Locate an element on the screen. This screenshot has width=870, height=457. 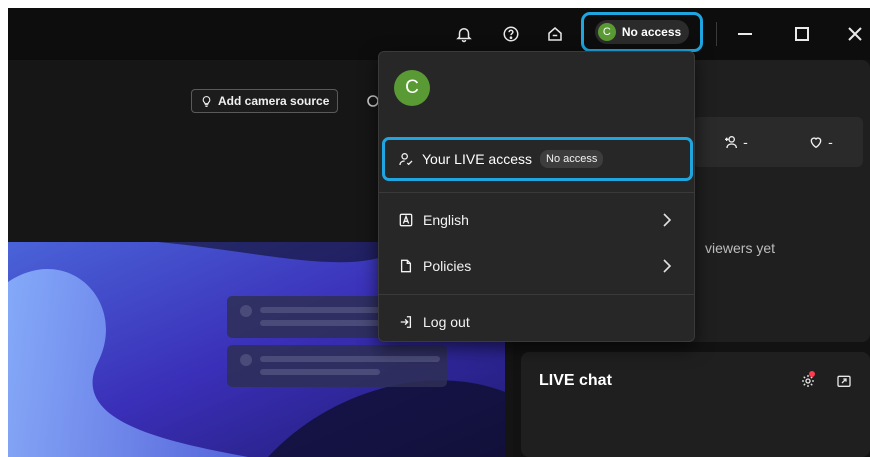
likes-stat: - is located at coordinates (820, 142).